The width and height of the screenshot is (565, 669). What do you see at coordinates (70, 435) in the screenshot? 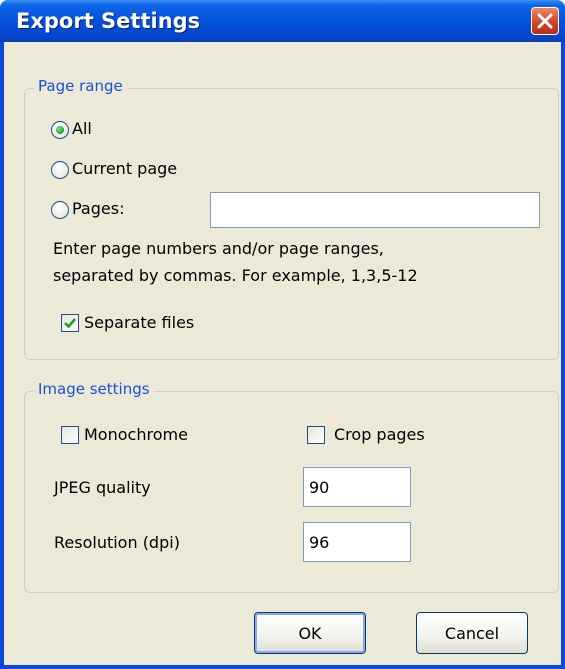
I see `monochrome-checkbox` at bounding box center [70, 435].